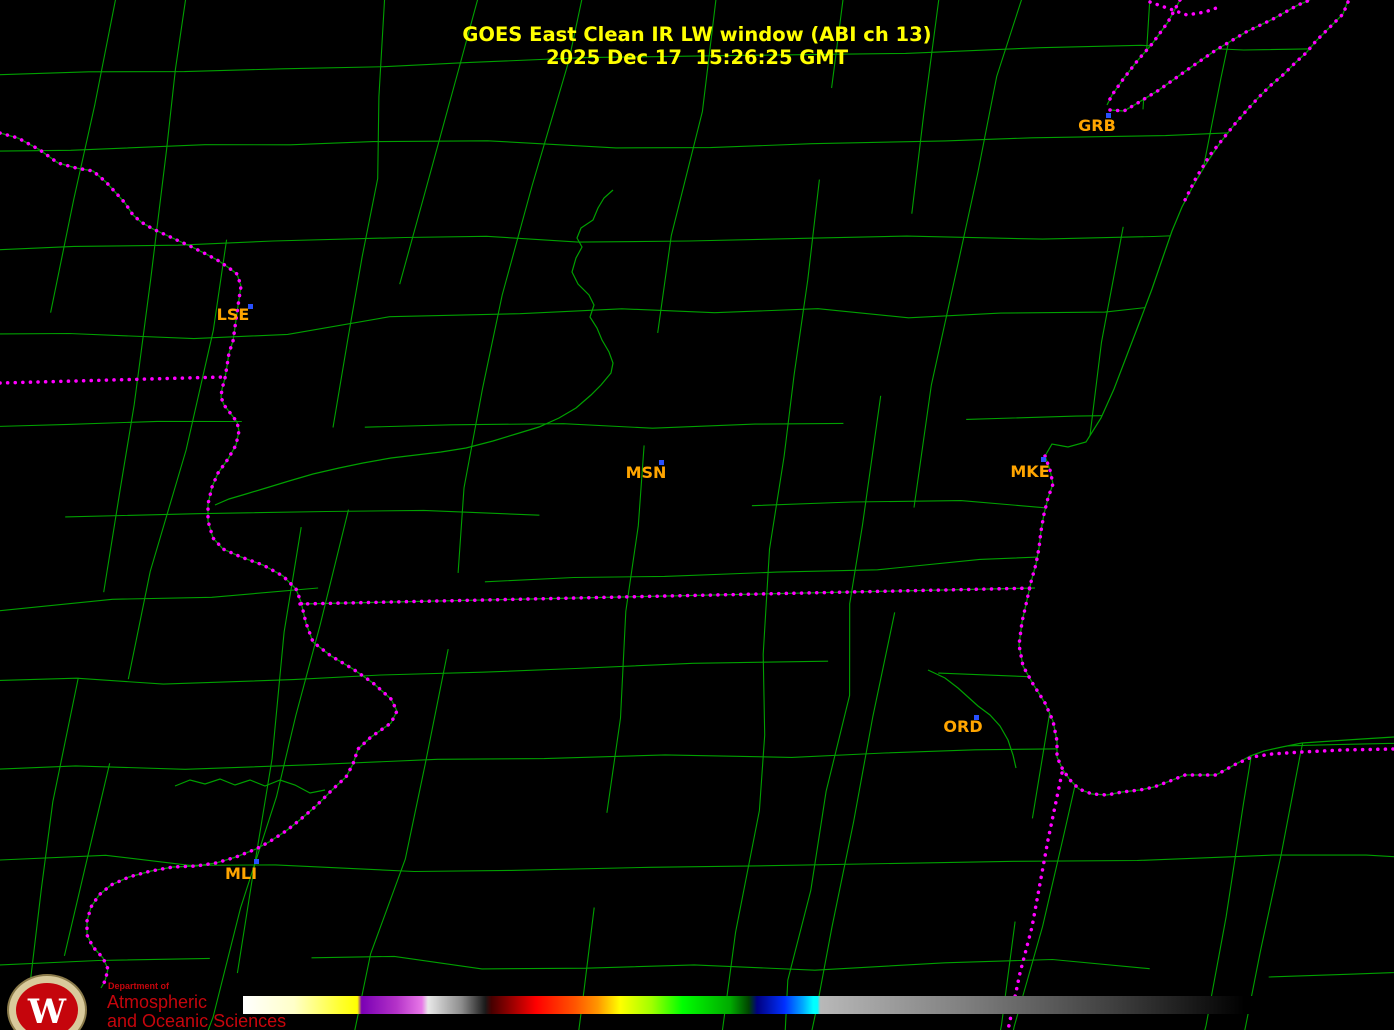 The width and height of the screenshot is (1394, 1030). What do you see at coordinates (241, 873) in the screenshot?
I see `station-label-MLI: MLI` at bounding box center [241, 873].